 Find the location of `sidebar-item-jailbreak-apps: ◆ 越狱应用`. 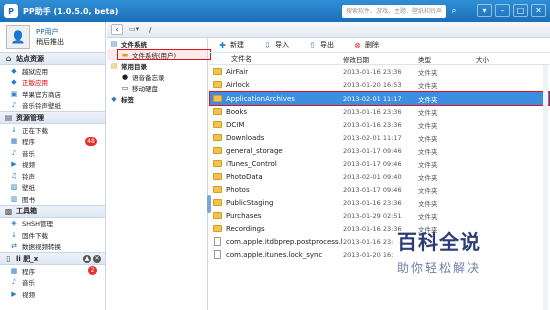

sidebar-item-jailbreak-apps: ◆ 越狱应用 is located at coordinates (52, 71).